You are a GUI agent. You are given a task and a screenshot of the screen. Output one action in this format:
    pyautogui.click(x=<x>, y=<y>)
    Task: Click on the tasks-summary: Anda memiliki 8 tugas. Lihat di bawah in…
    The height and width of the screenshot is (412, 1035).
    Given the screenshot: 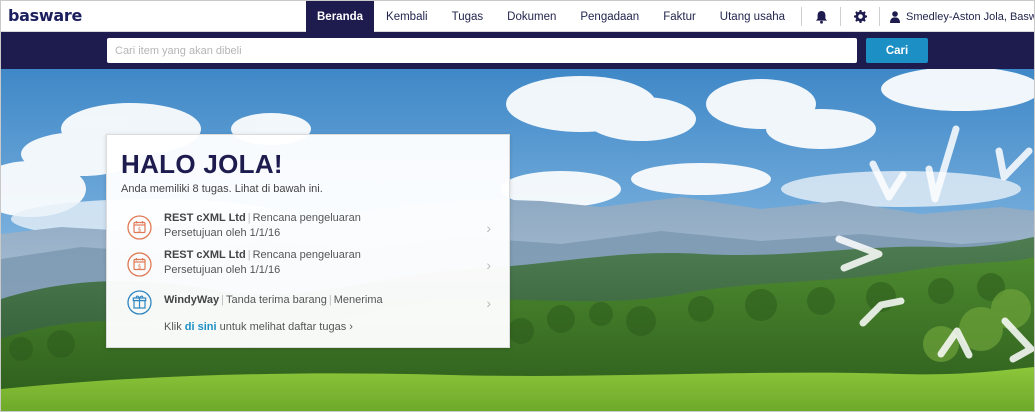 What is the action you would take?
    pyautogui.click(x=222, y=189)
    